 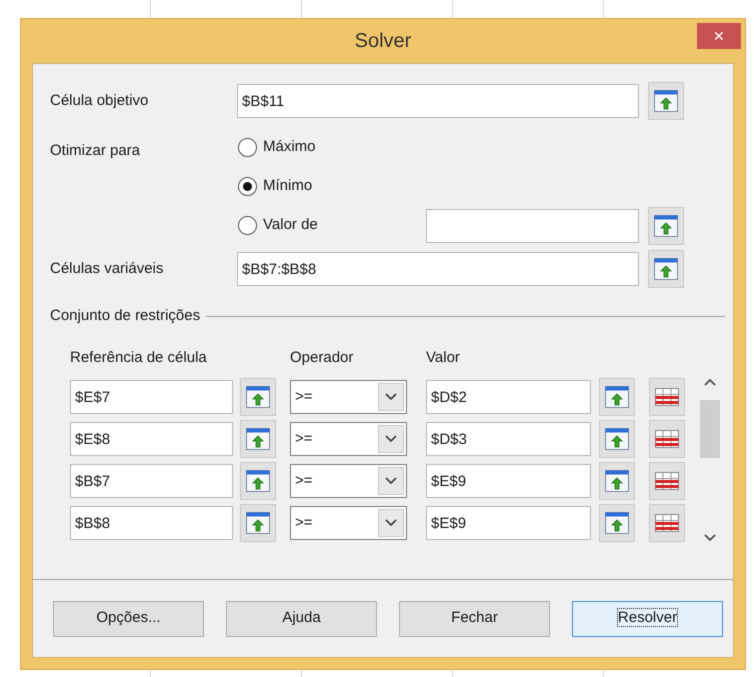 I want to click on close-button: ✕, so click(x=719, y=36).